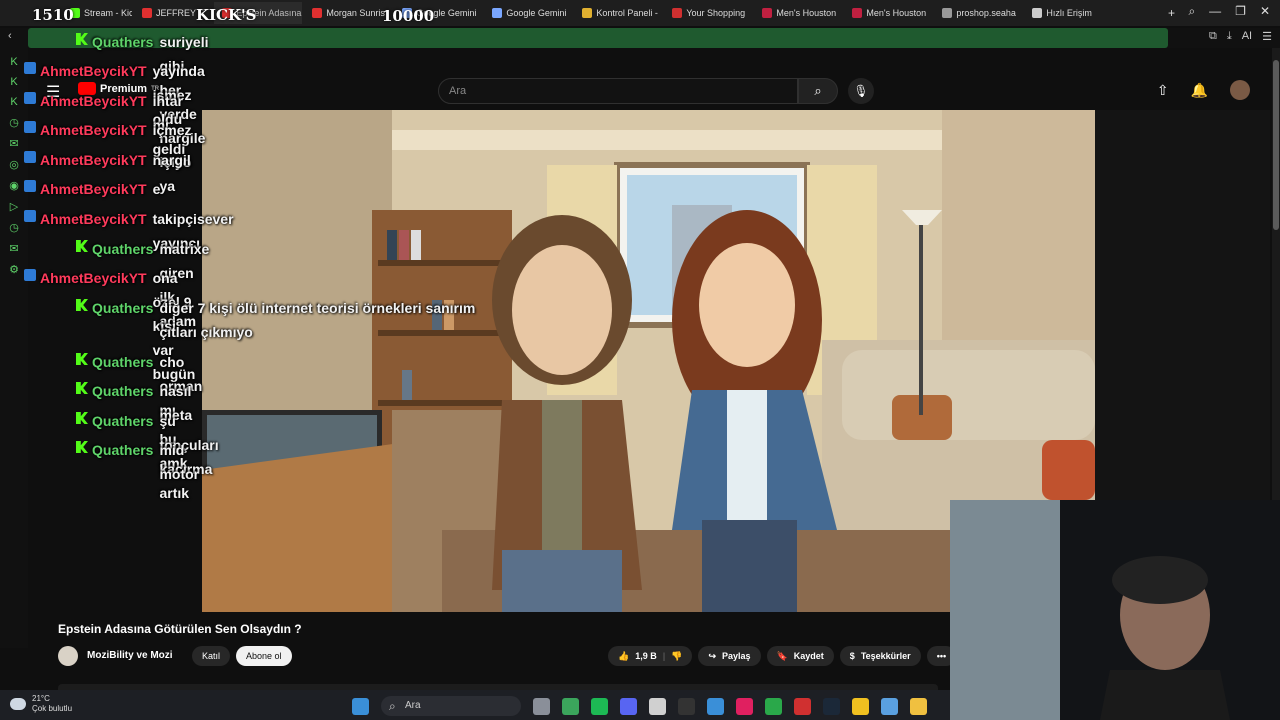  I want to click on discord-icon, so click(628, 706).